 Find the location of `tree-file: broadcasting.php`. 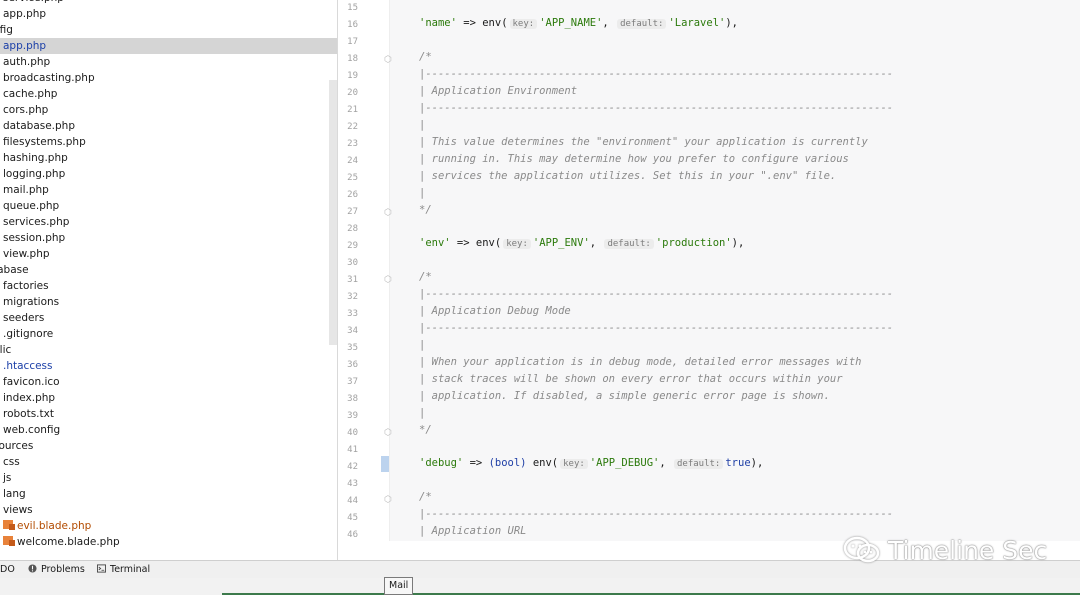

tree-file: broadcasting.php is located at coordinates (168, 78).